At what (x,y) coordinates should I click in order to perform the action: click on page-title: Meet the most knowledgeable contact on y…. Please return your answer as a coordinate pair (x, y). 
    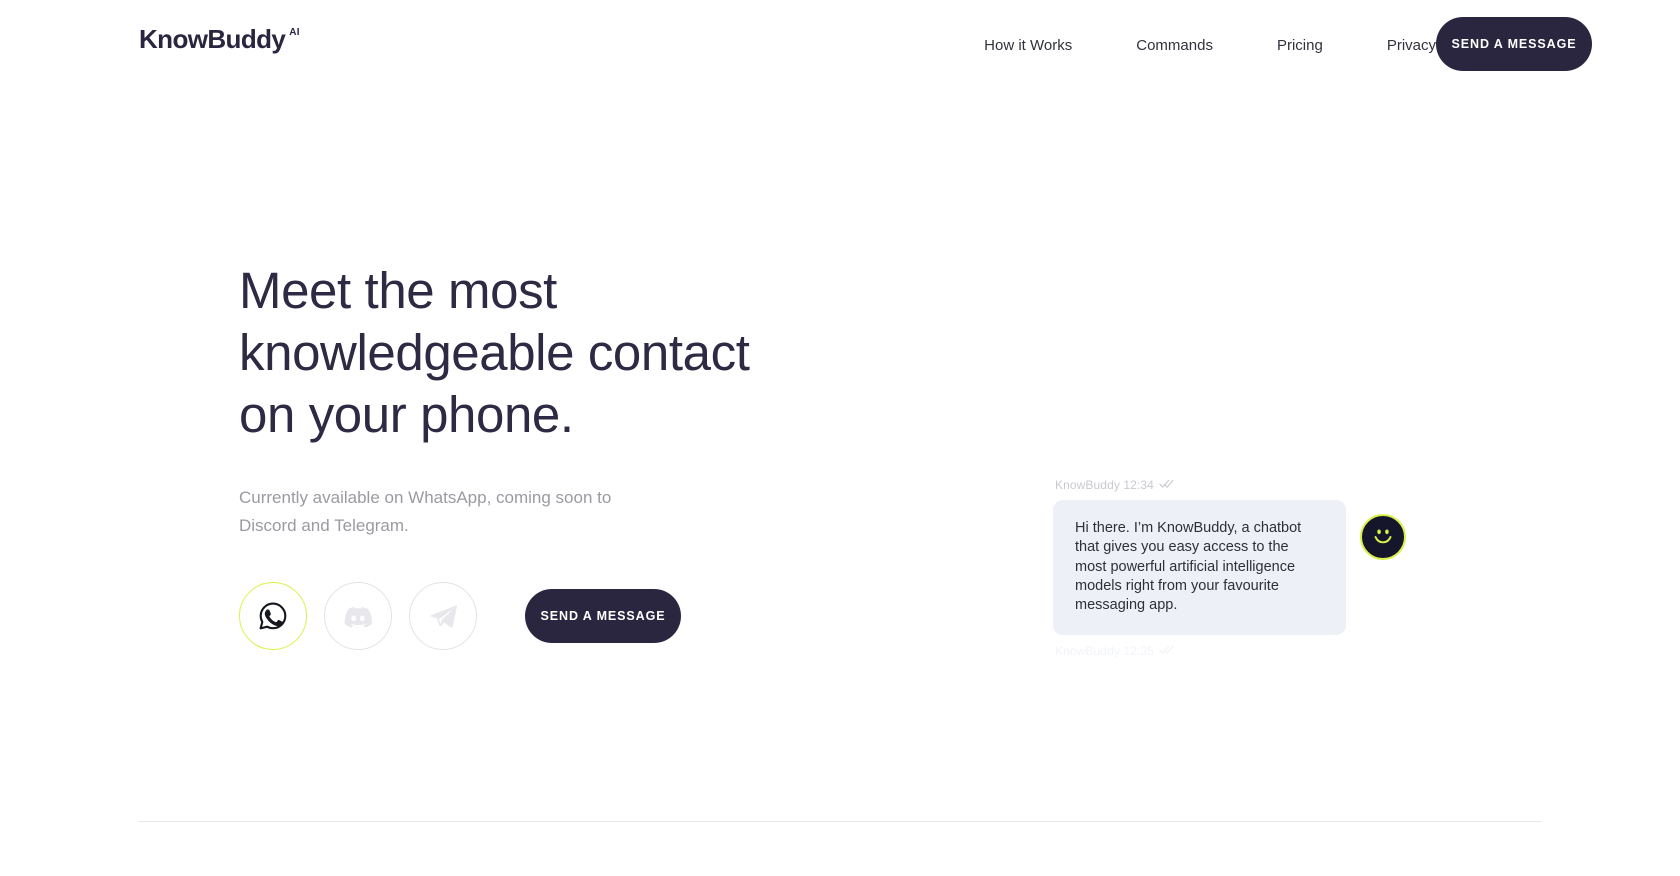
    Looking at the image, I should click on (509, 353).